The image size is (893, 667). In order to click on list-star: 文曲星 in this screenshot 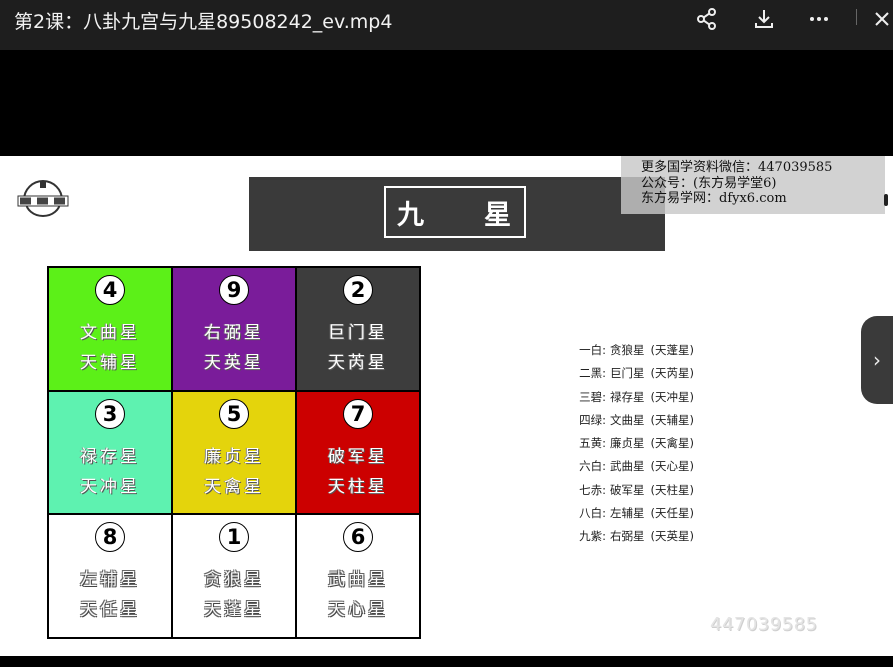, I will do `click(627, 419)`.